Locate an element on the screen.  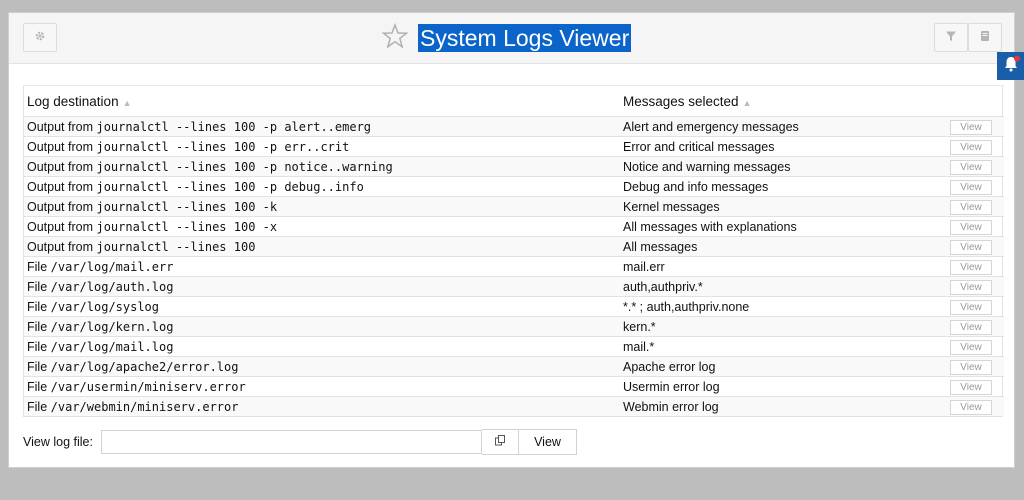
messages-selected-cell: Notice and warning messages is located at coordinates (779, 166).